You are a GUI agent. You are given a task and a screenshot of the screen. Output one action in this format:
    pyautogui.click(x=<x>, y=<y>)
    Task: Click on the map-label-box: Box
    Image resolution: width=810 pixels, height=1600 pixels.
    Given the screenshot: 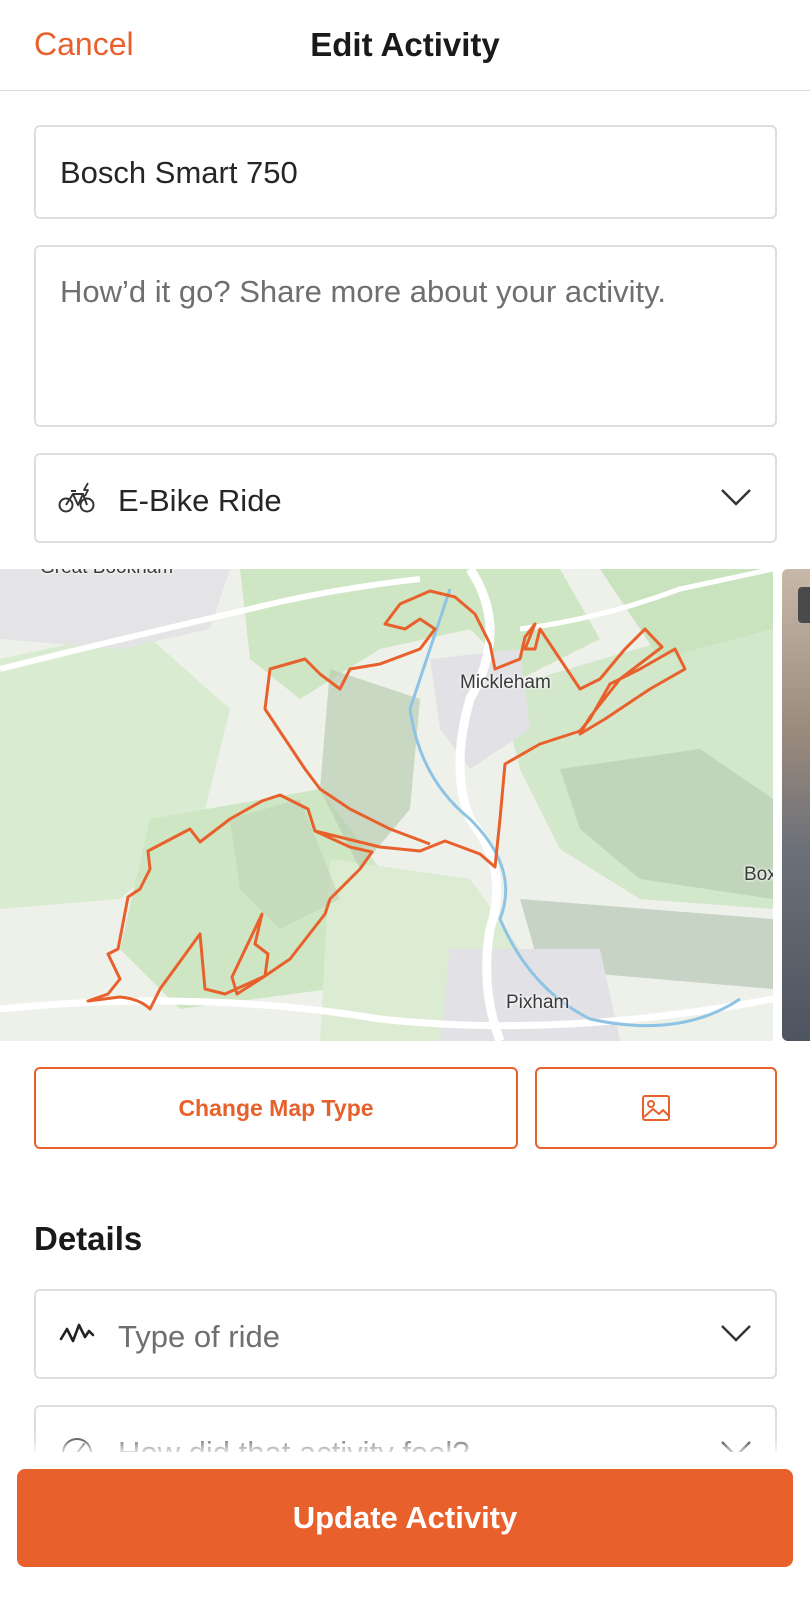 What is the action you would take?
    pyautogui.click(x=758, y=874)
    